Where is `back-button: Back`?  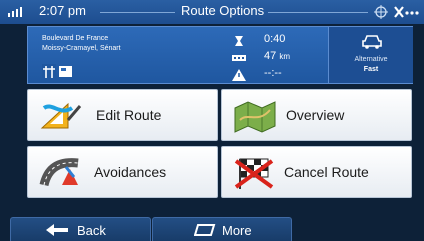 back-button: Back is located at coordinates (80, 229).